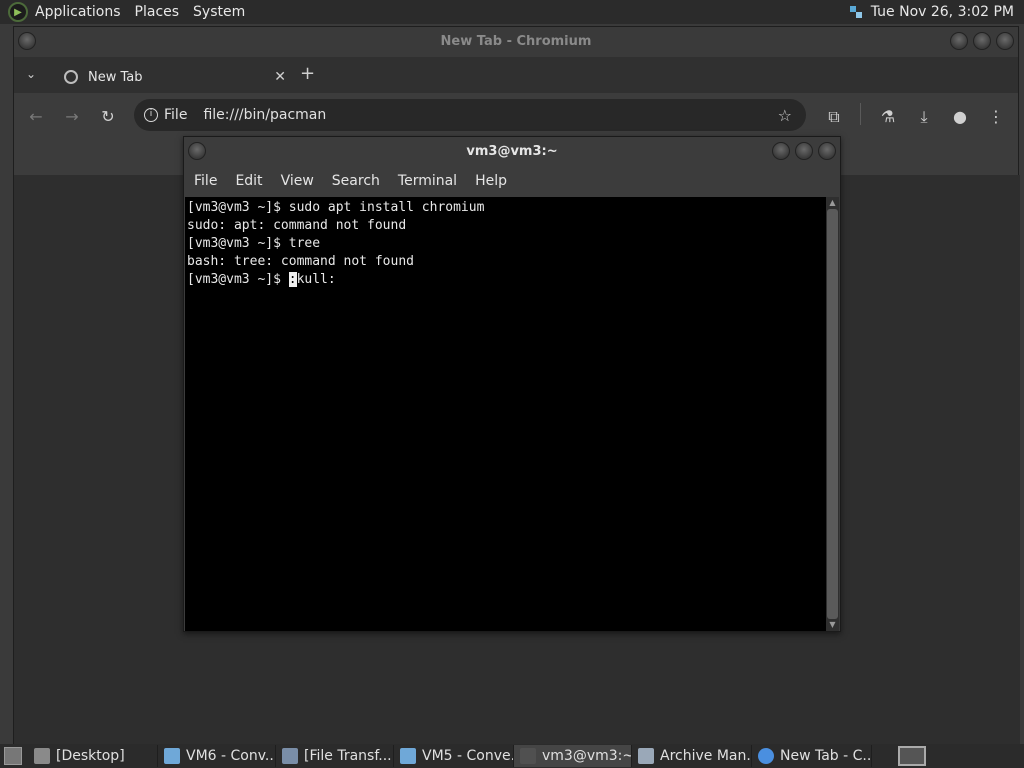 The width and height of the screenshot is (1024, 768). I want to click on network-icon, so click(856, 12).